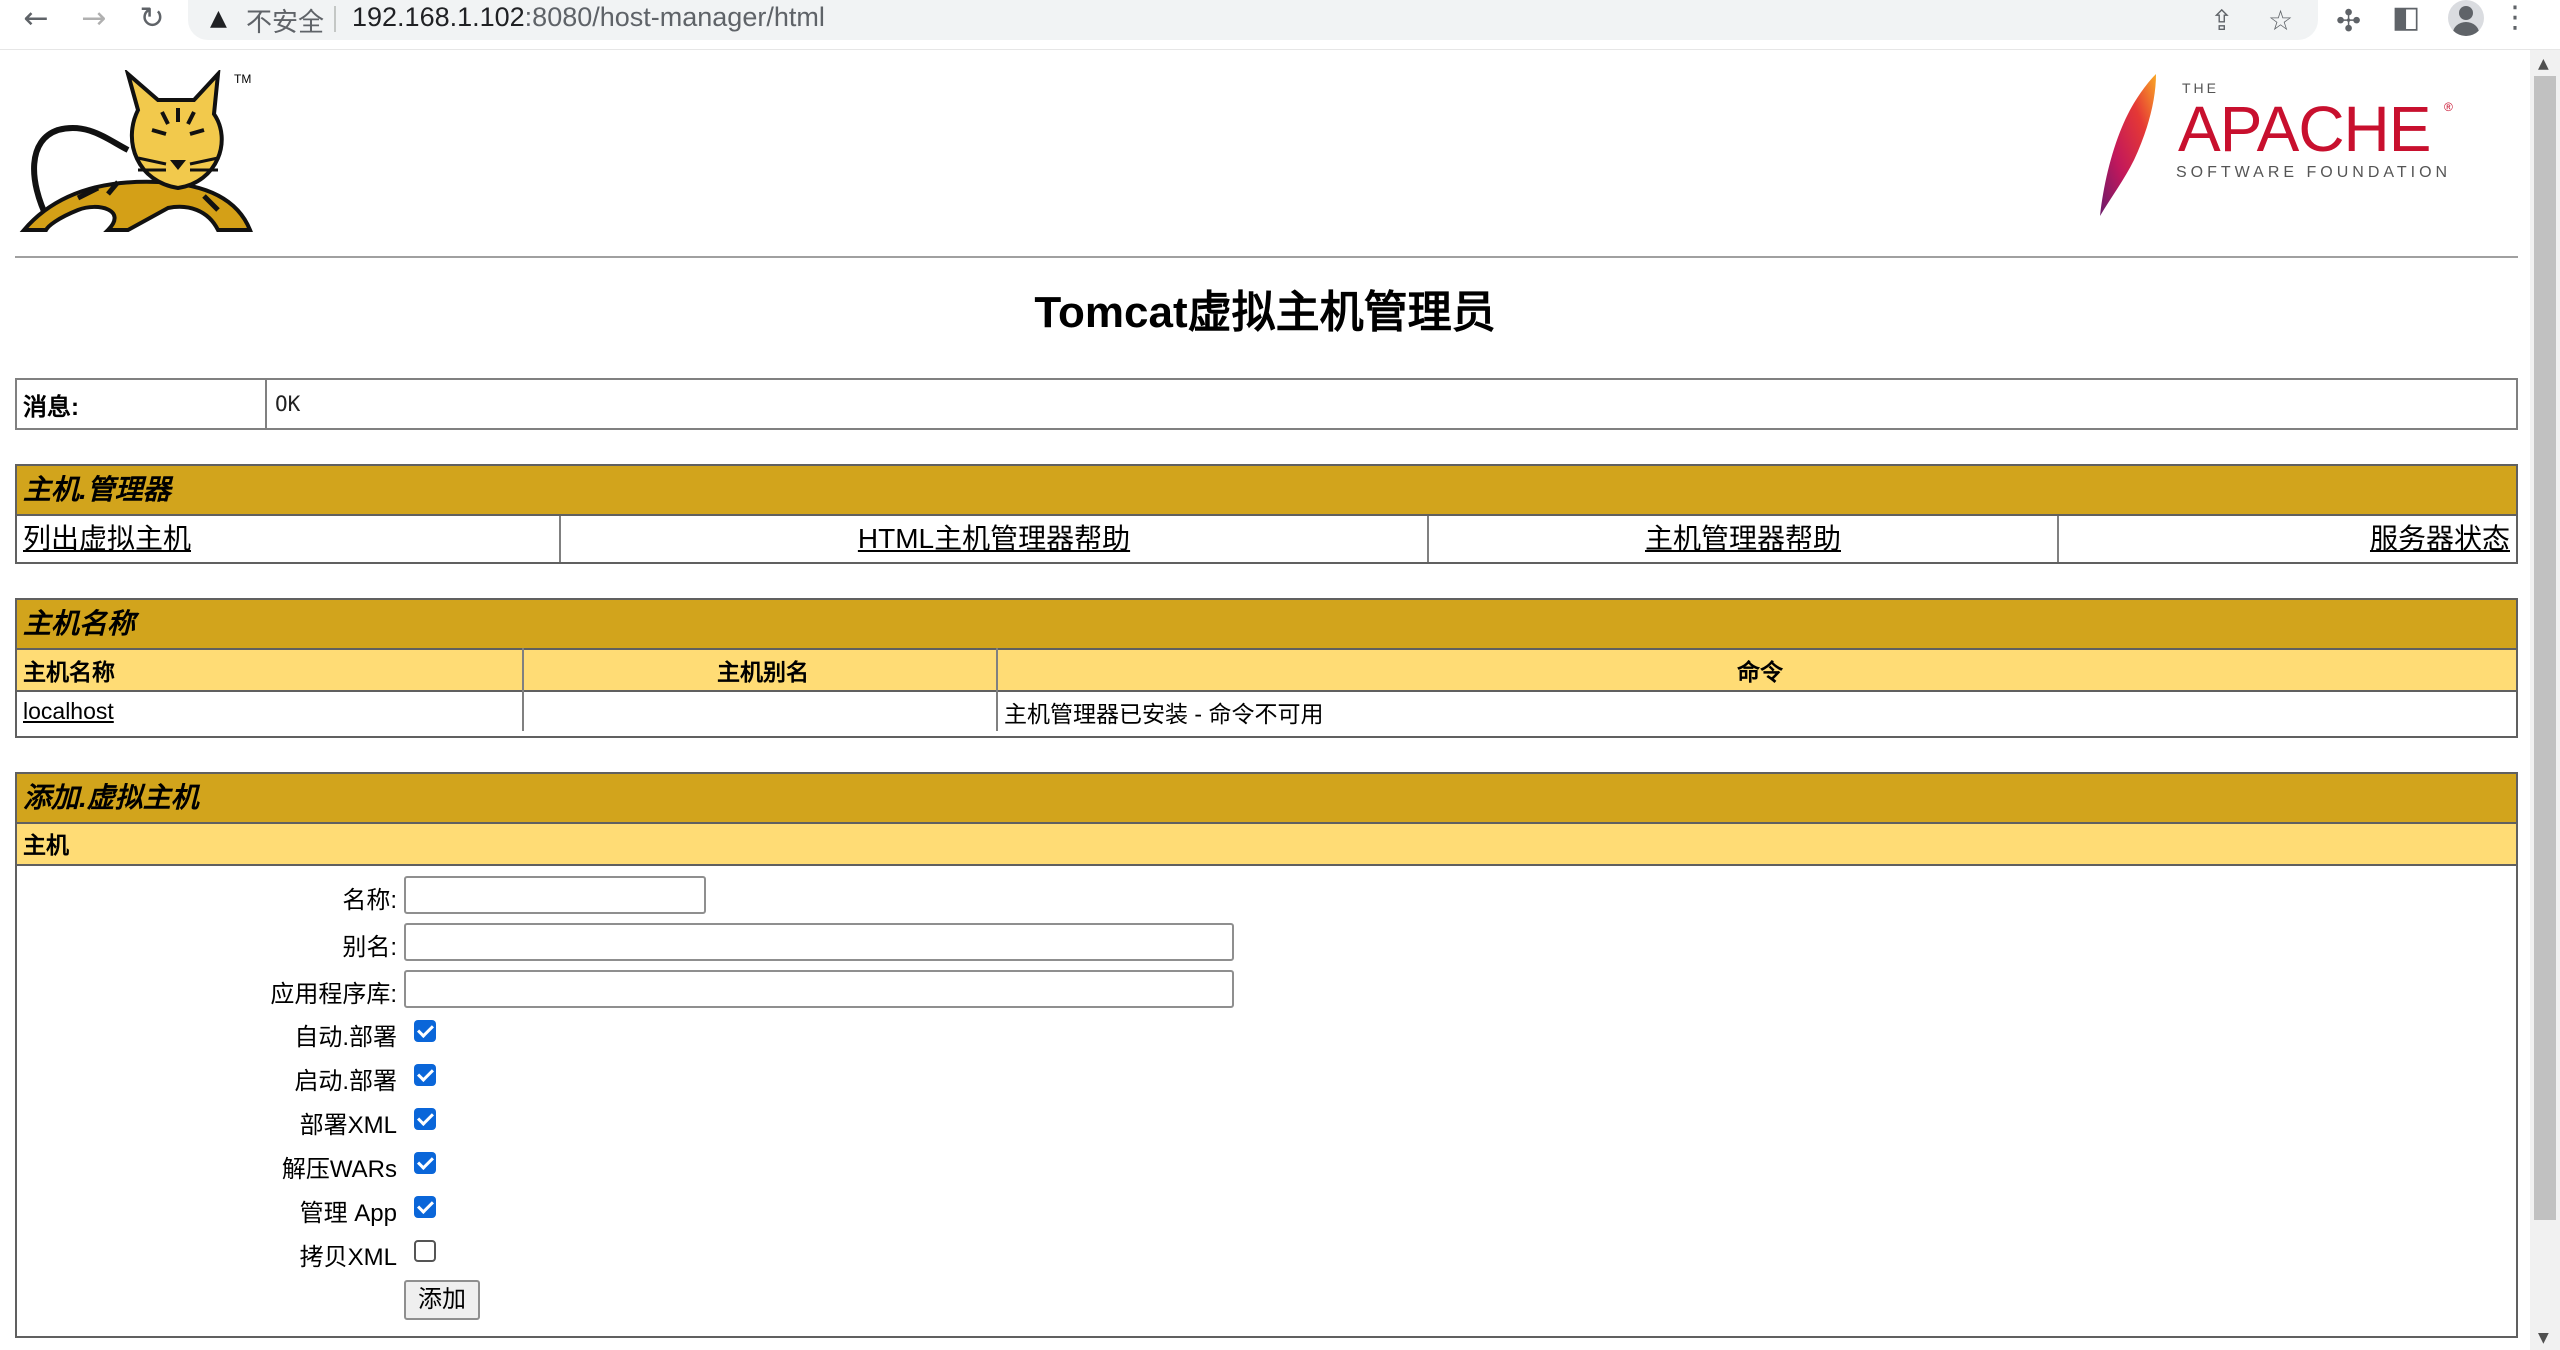 This screenshot has height=1350, width=2560. I want to click on apache-logo: THE APACHE ® SOFTWARE FOUNDATION, so click(2280, 150).